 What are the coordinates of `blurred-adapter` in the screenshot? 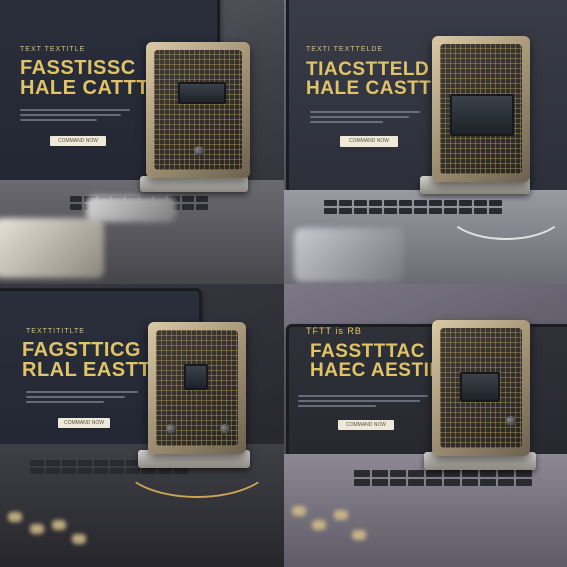 It's located at (131, 209).